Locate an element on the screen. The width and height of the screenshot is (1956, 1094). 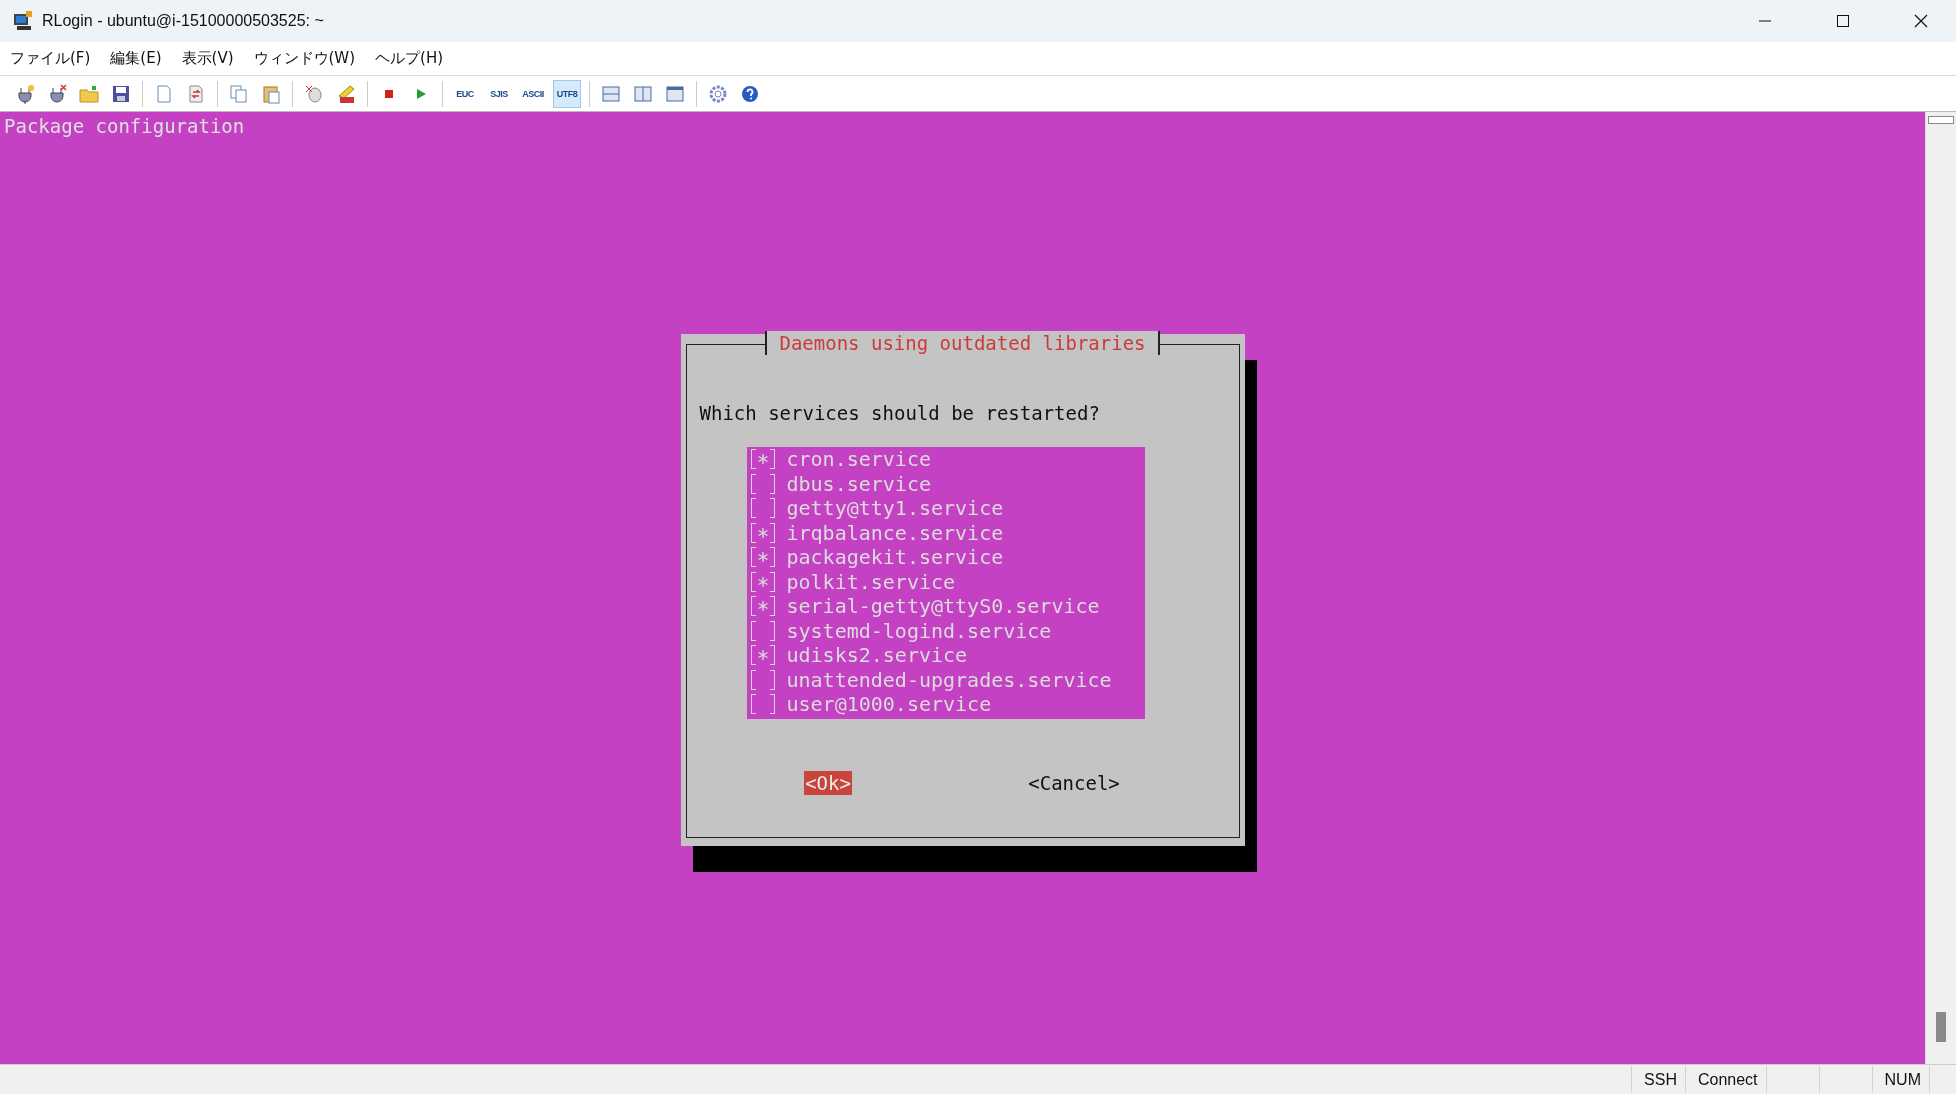
service-name: polkit.service is located at coordinates (871, 581).